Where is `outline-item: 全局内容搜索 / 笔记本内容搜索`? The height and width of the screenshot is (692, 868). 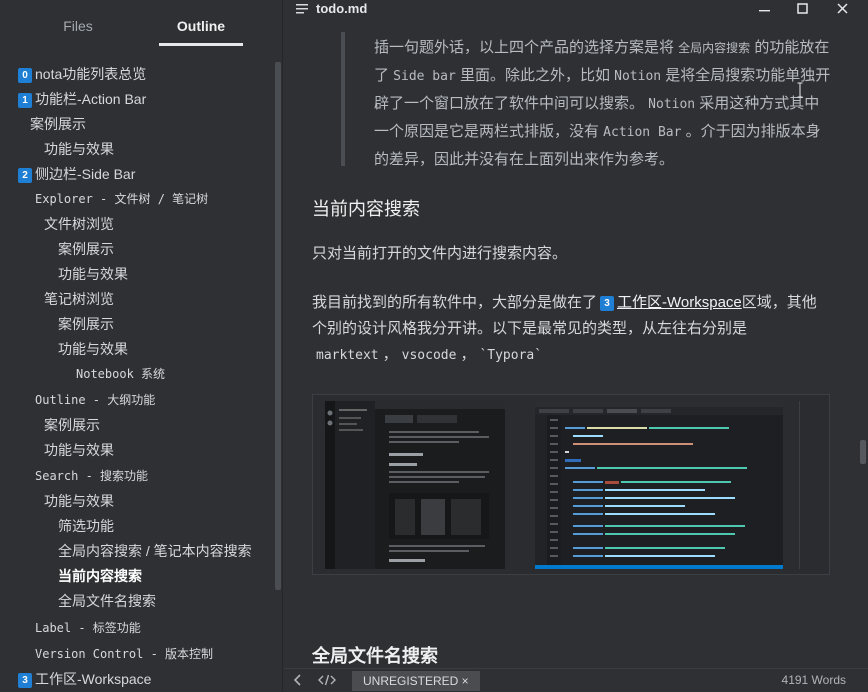
outline-item: 全局内容搜索 / 笔记本内容搜索 is located at coordinates (155, 551).